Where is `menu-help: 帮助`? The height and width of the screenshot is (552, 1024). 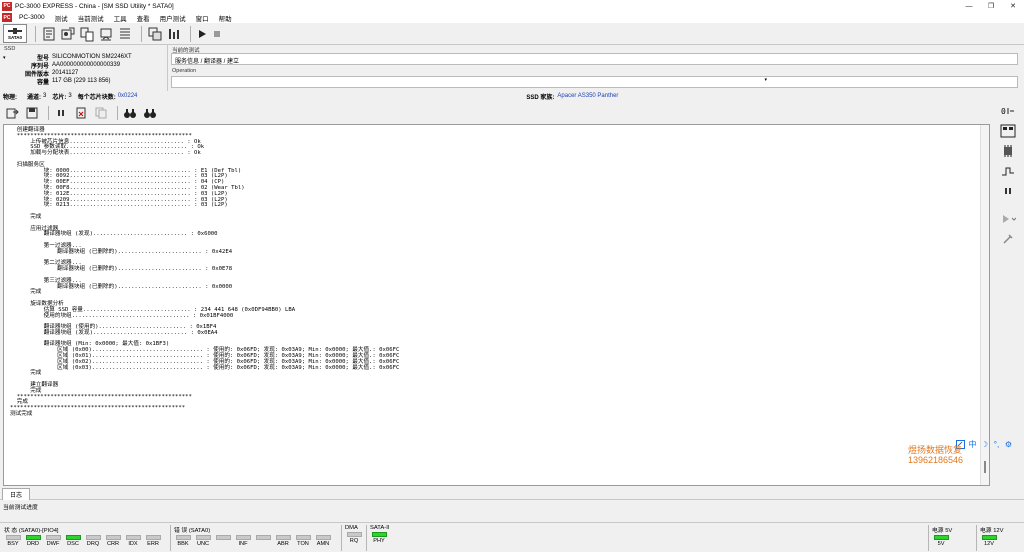 menu-help: 帮助 is located at coordinates (225, 18).